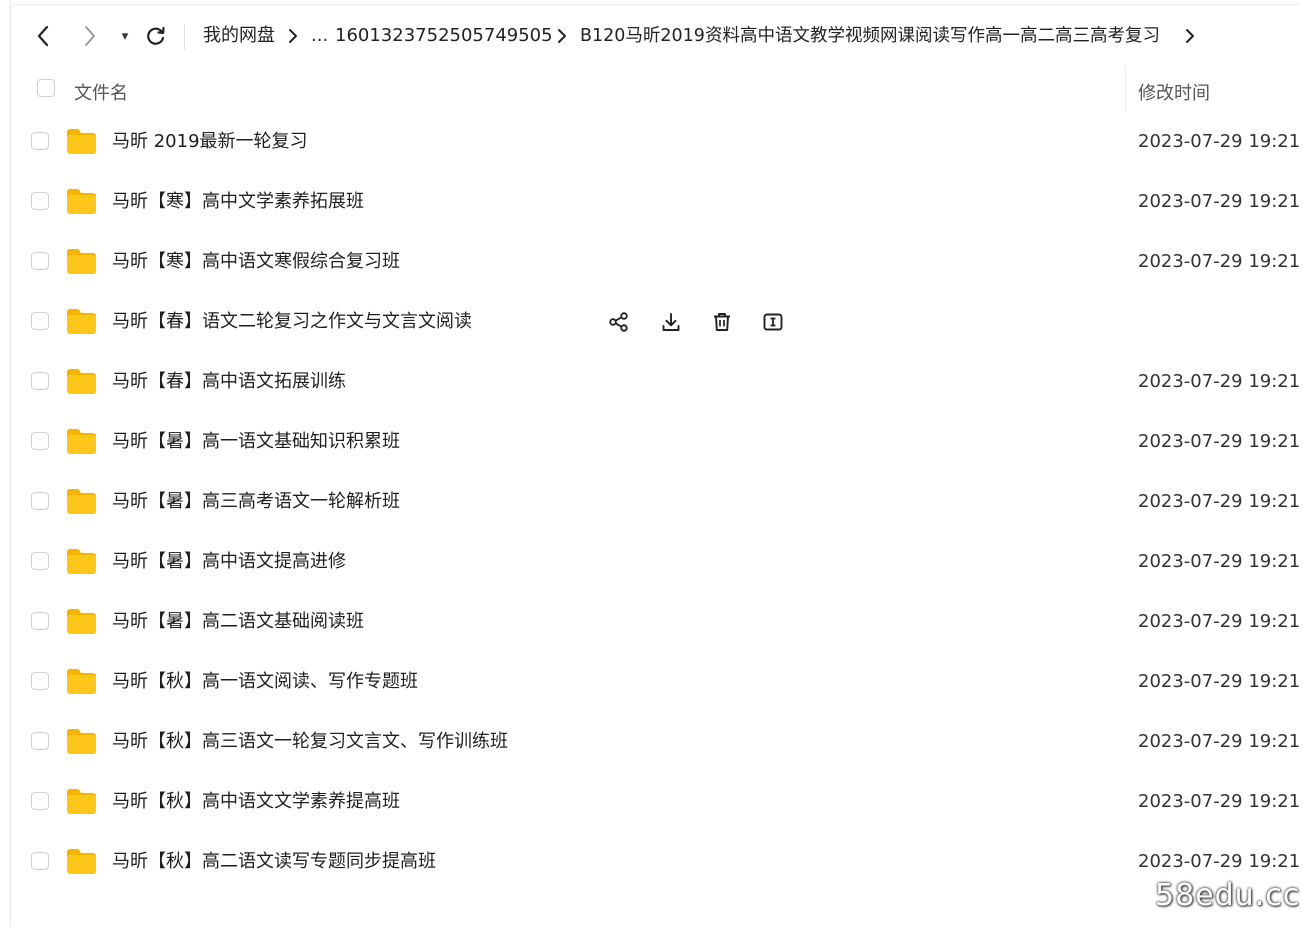  Describe the element at coordinates (1174, 92) in the screenshot. I see `column-header-modified-time: 修改时间` at that location.